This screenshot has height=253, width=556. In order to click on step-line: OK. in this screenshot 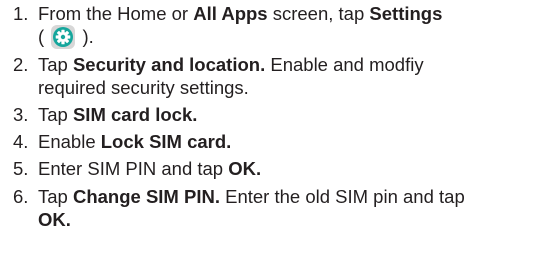, I will do `click(293, 219)`.